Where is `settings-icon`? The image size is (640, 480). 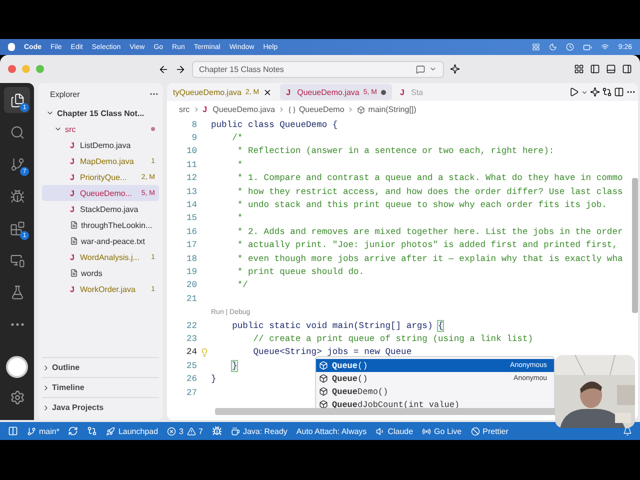 settings-icon is located at coordinates (17, 397).